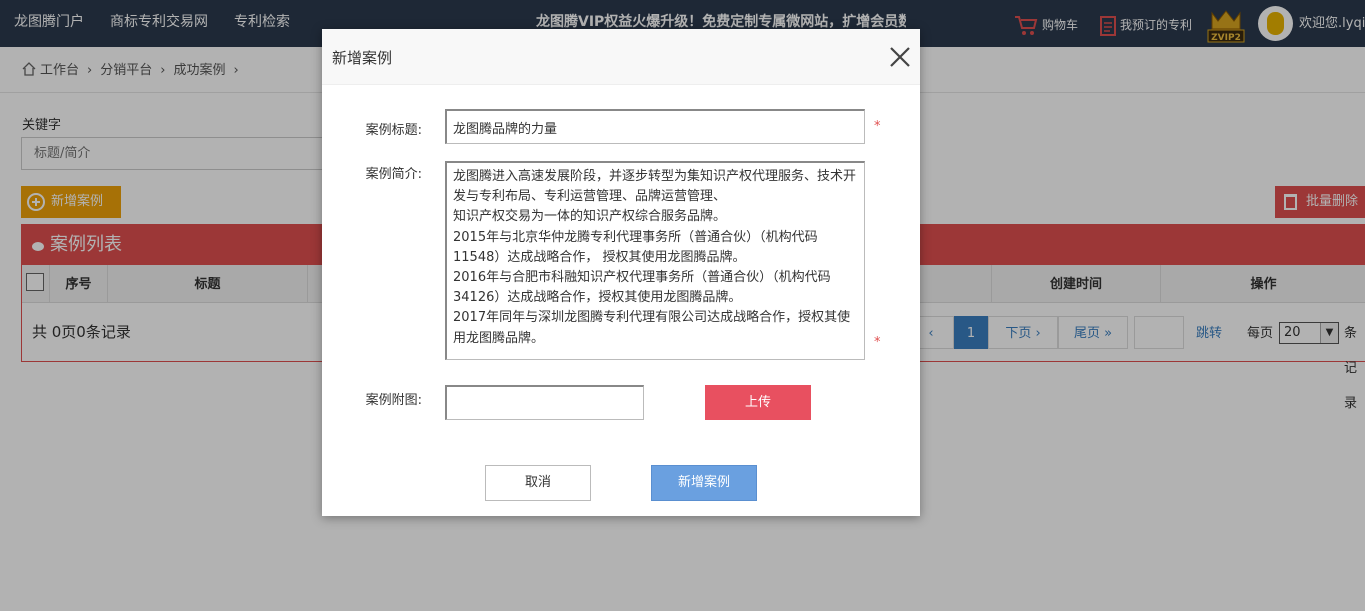 This screenshot has height=611, width=1365. Describe the element at coordinates (538, 483) in the screenshot. I see `cancel-button: 取消` at that location.